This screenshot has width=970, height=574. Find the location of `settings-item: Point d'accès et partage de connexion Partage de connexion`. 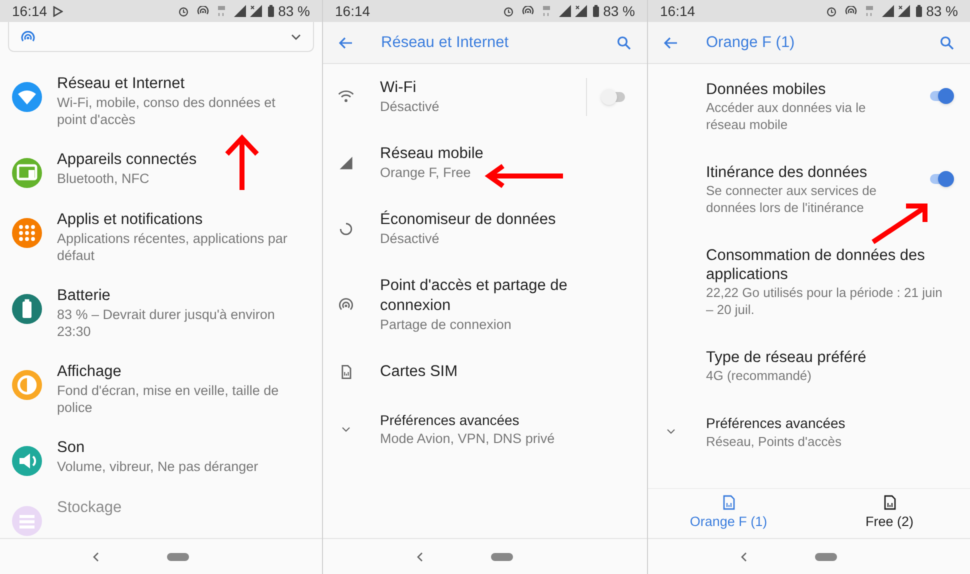

settings-item: Point d'accès et partage de connexion Partage de connexion is located at coordinates (485, 305).